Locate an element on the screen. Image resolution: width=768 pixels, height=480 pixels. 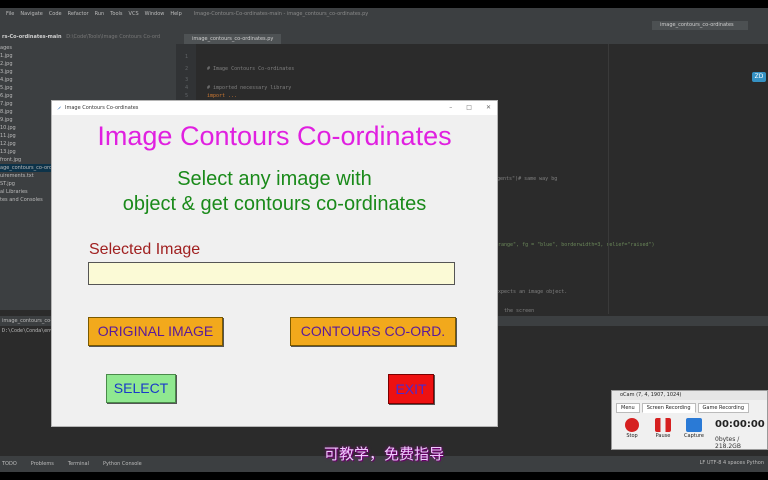
ocam-tabs: Menu Screen Recording Game Recording is located at coordinates (683, 408).